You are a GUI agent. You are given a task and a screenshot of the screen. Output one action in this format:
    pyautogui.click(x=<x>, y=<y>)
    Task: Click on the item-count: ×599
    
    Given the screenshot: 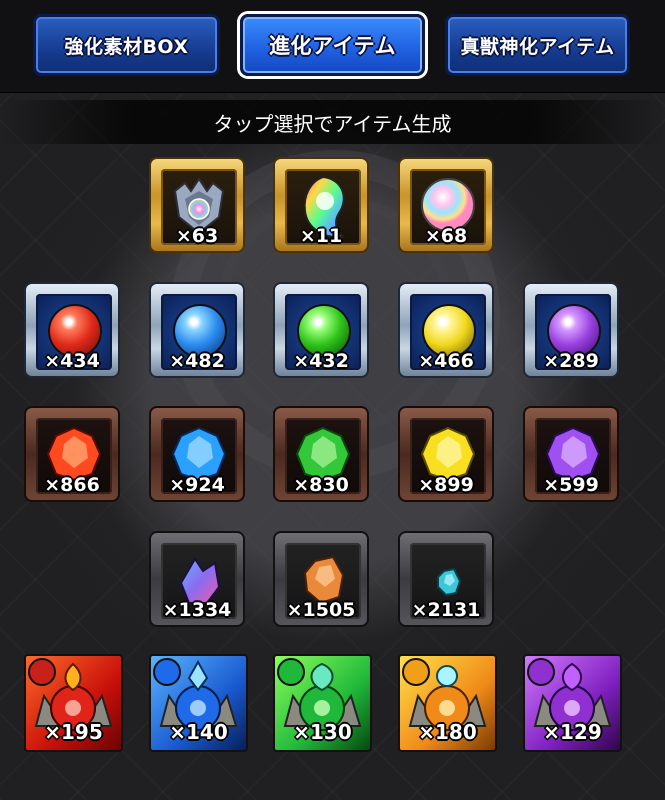 What is the action you would take?
    pyautogui.click(x=571, y=485)
    